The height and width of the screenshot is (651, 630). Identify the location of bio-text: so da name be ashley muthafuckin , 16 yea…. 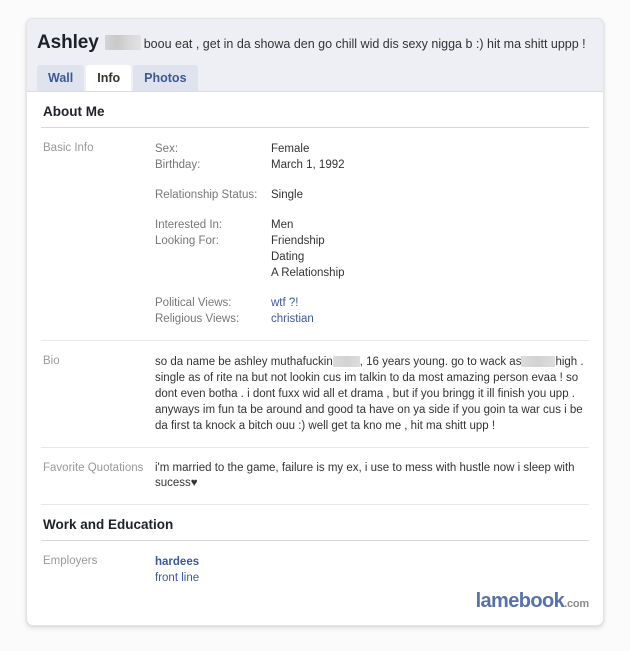
(372, 394).